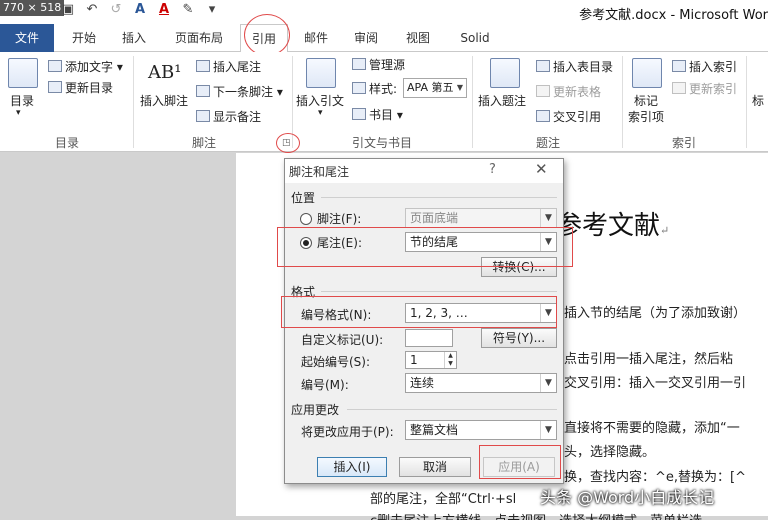 This screenshot has height=520, width=768. I want to click on tab-view: 视图, so click(418, 38).